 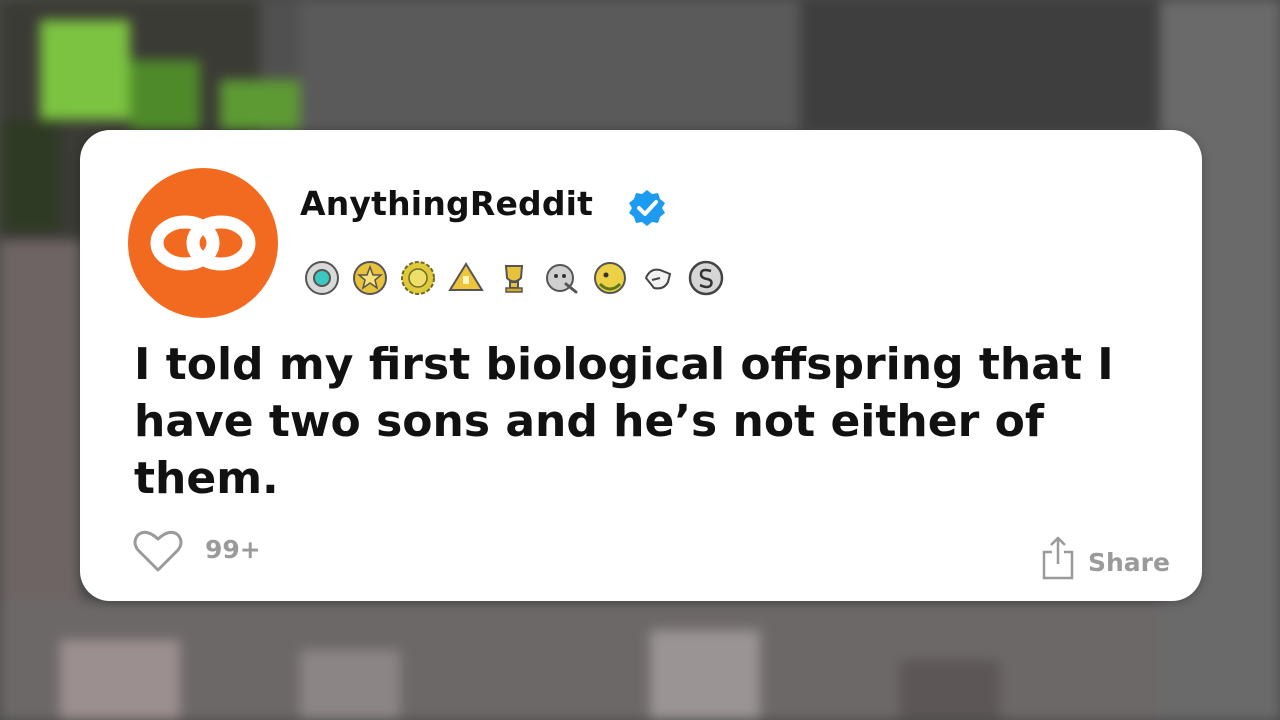 What do you see at coordinates (1058, 558) in the screenshot?
I see `share-icon` at bounding box center [1058, 558].